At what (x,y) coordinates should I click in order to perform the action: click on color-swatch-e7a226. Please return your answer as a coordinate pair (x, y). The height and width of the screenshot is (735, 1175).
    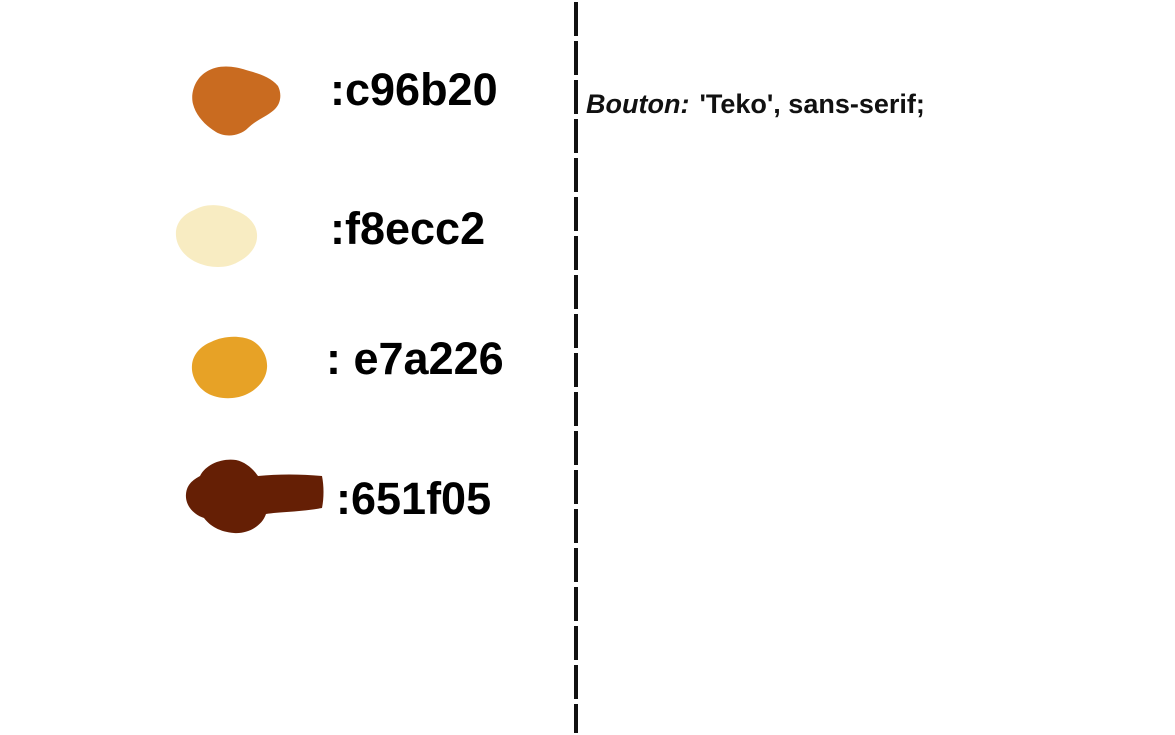
    Looking at the image, I should click on (229, 367).